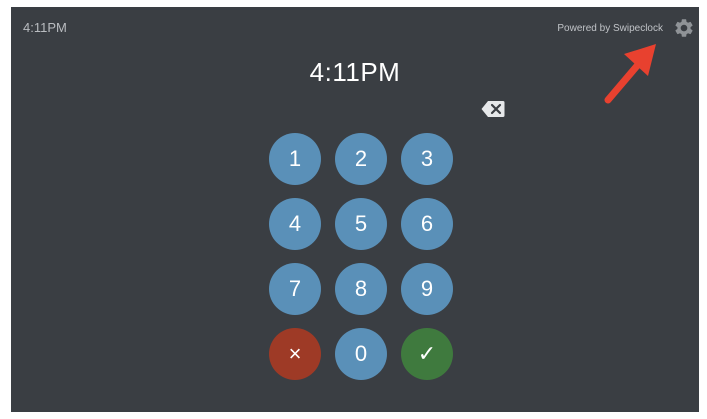  I want to click on key-4: 4, so click(295, 224).